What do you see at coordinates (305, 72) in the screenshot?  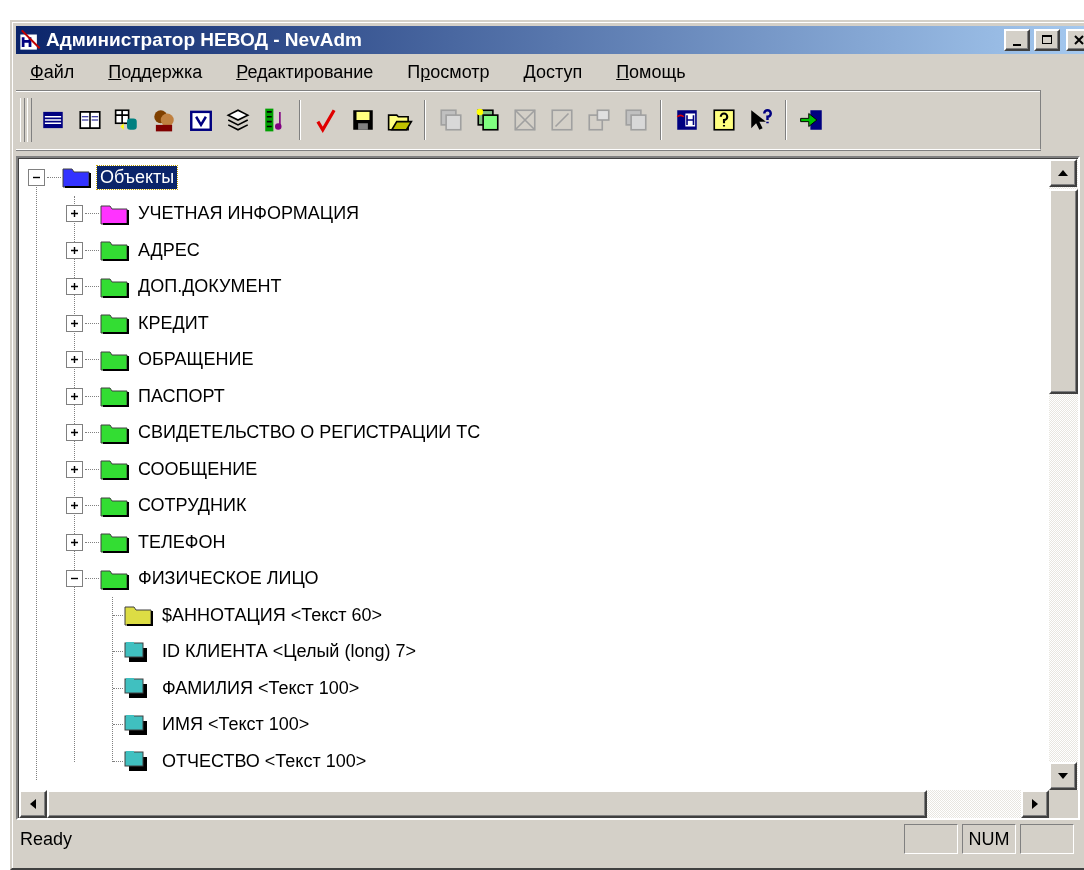 I see `menu-item: Редактирование` at bounding box center [305, 72].